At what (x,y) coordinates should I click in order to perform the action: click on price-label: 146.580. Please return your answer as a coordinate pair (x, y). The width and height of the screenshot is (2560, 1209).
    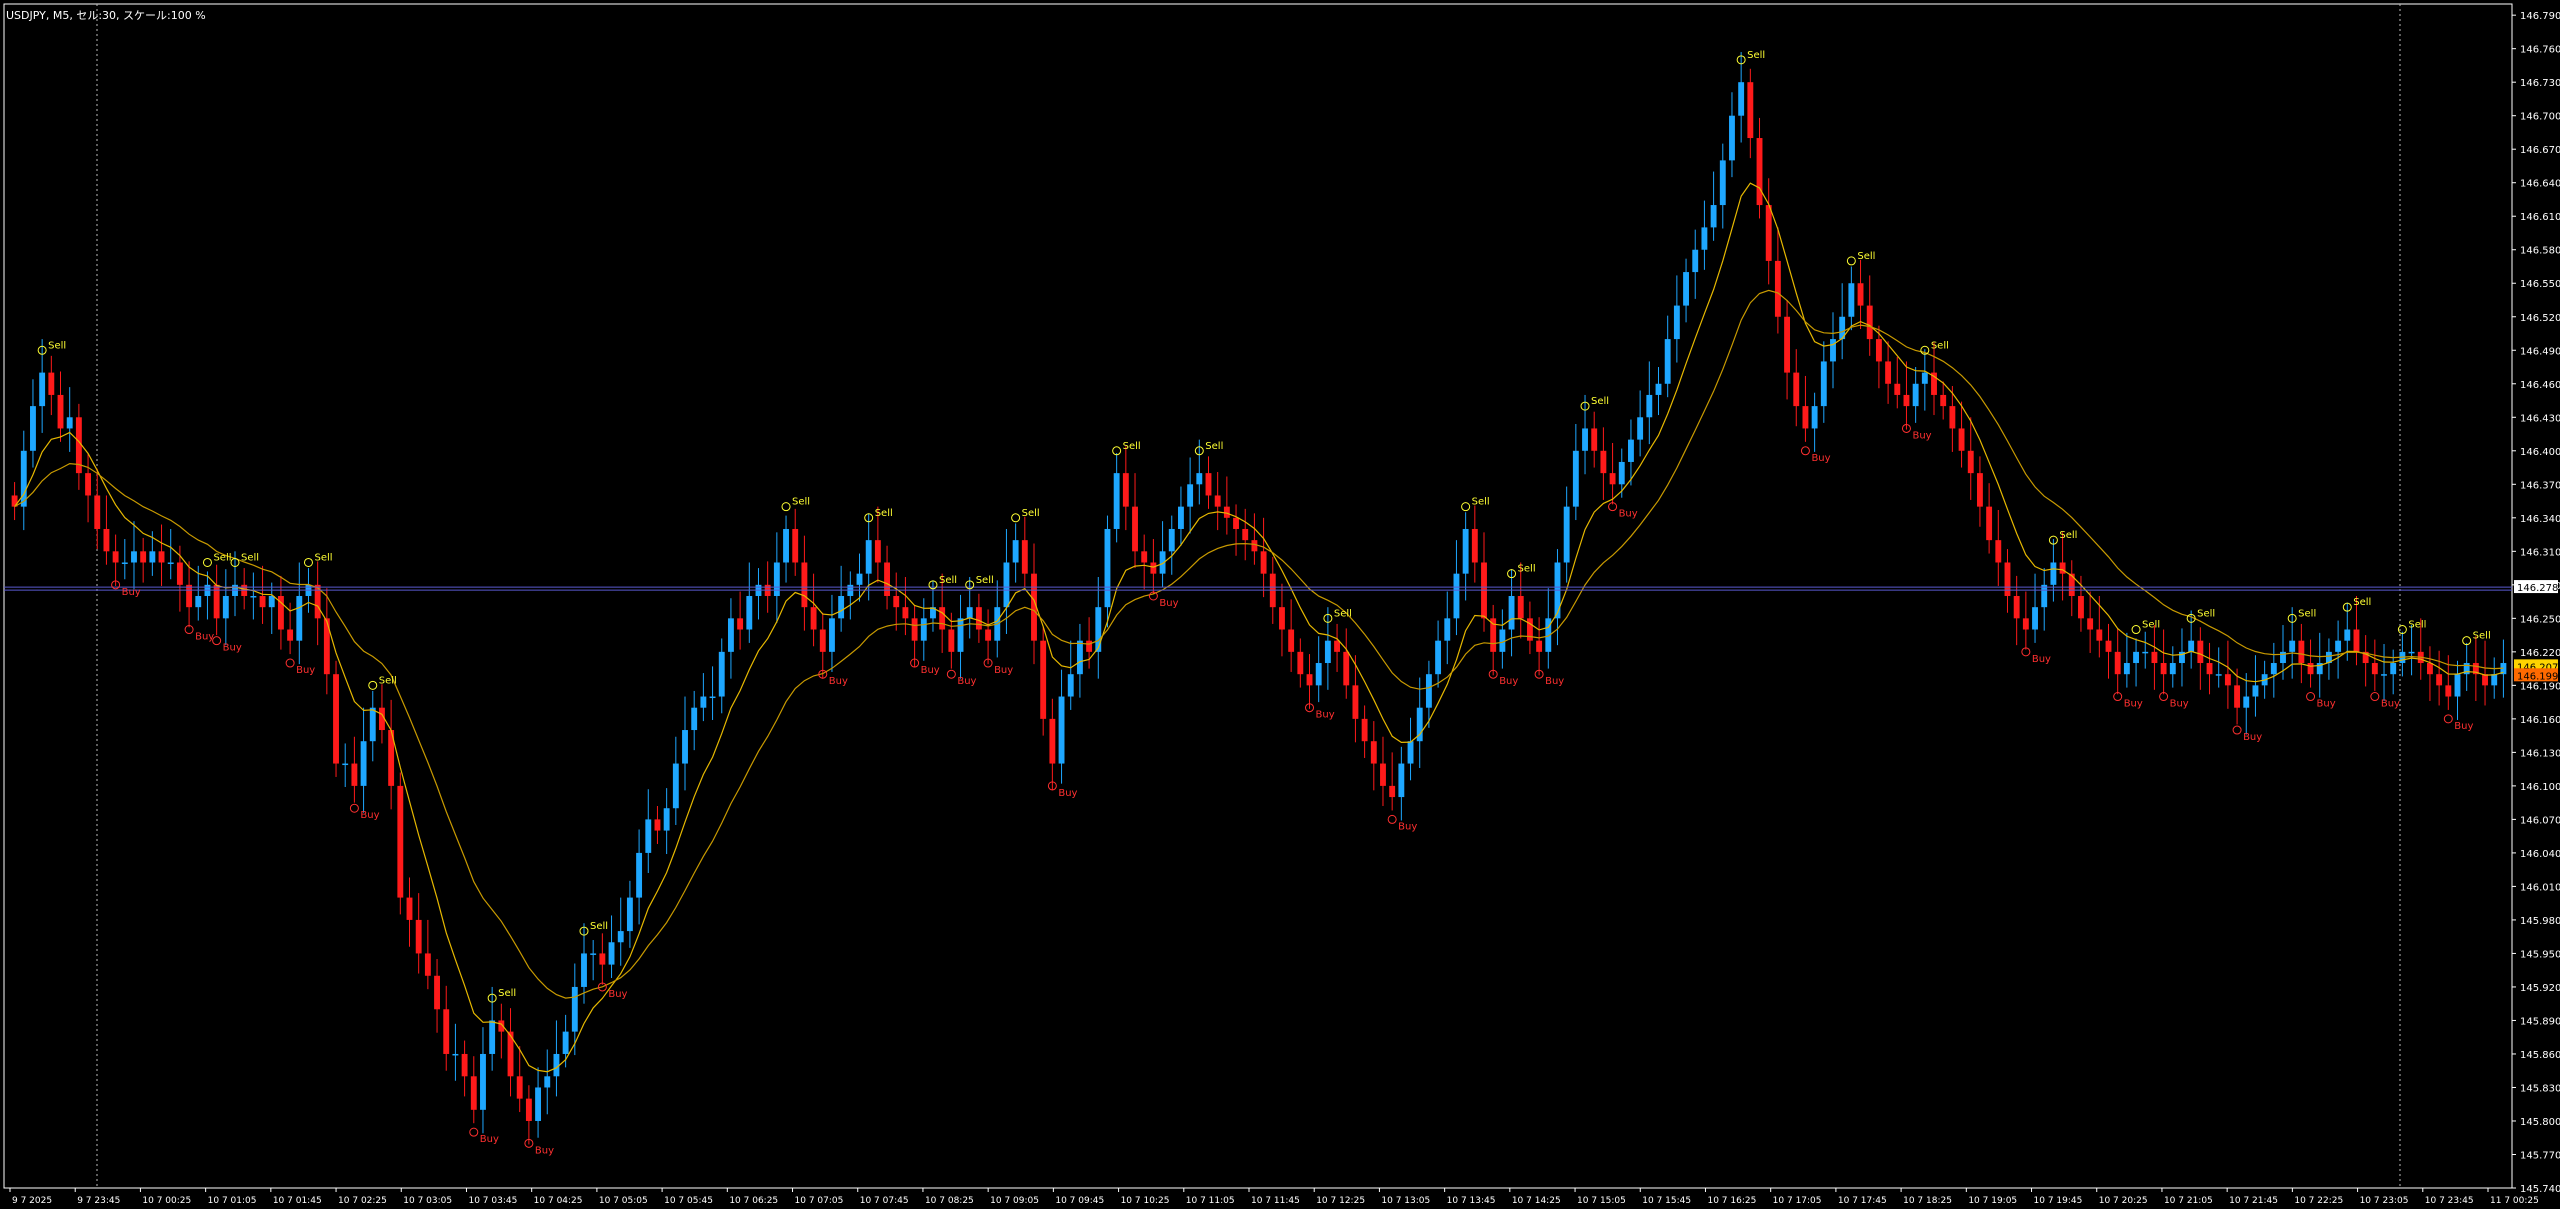
    Looking at the image, I should click on (2540, 251).